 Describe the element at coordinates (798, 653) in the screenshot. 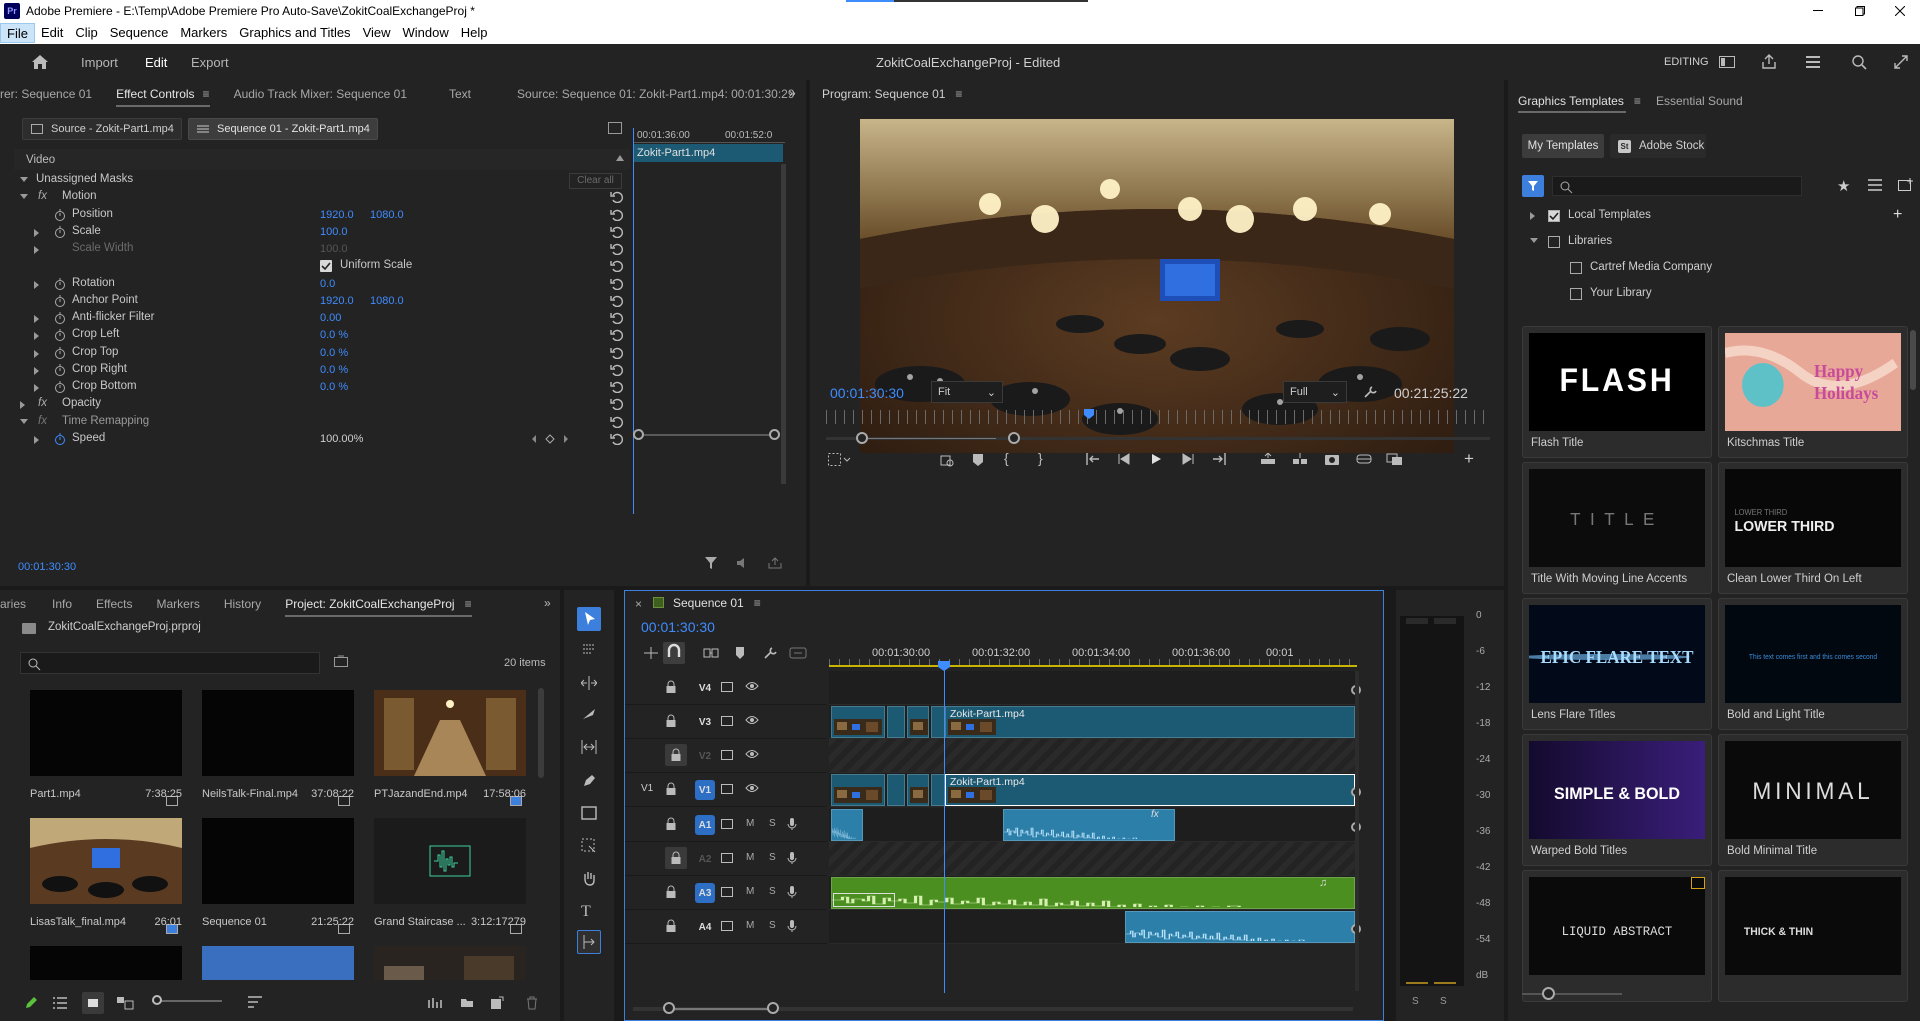

I see `captions-icon` at that location.